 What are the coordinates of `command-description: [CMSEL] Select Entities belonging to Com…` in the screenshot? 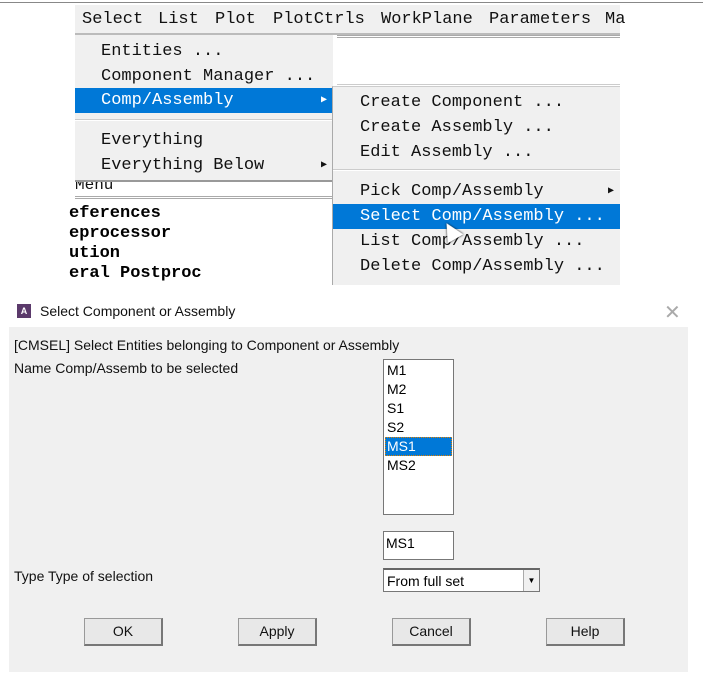 It's located at (207, 345).